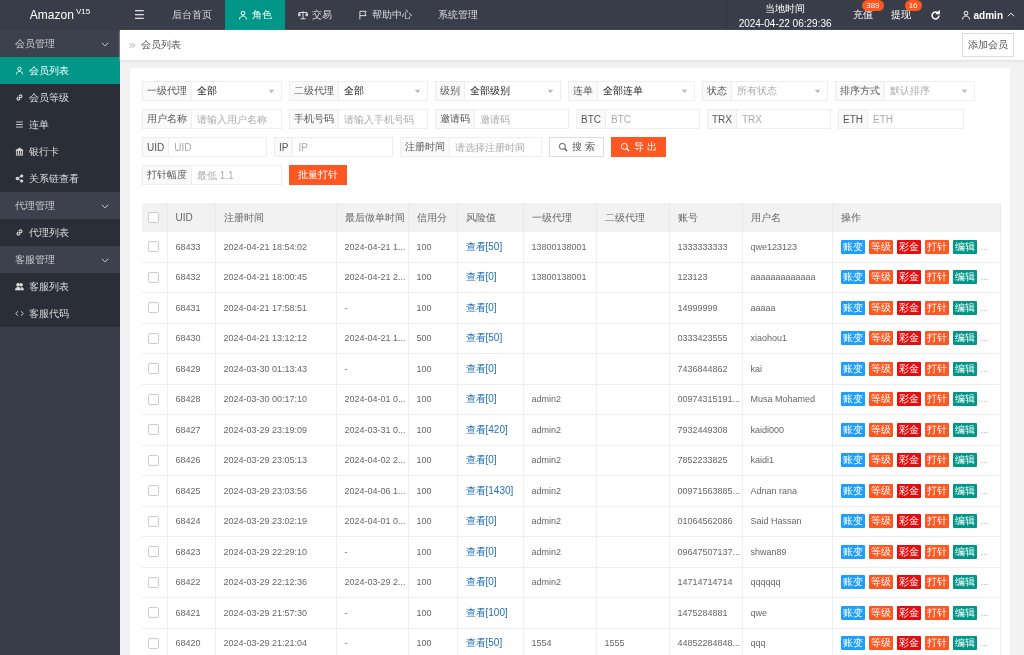 The image size is (1024, 655). Describe the element at coordinates (646, 91) in the screenshot. I see `select-field: 全部连单` at that location.